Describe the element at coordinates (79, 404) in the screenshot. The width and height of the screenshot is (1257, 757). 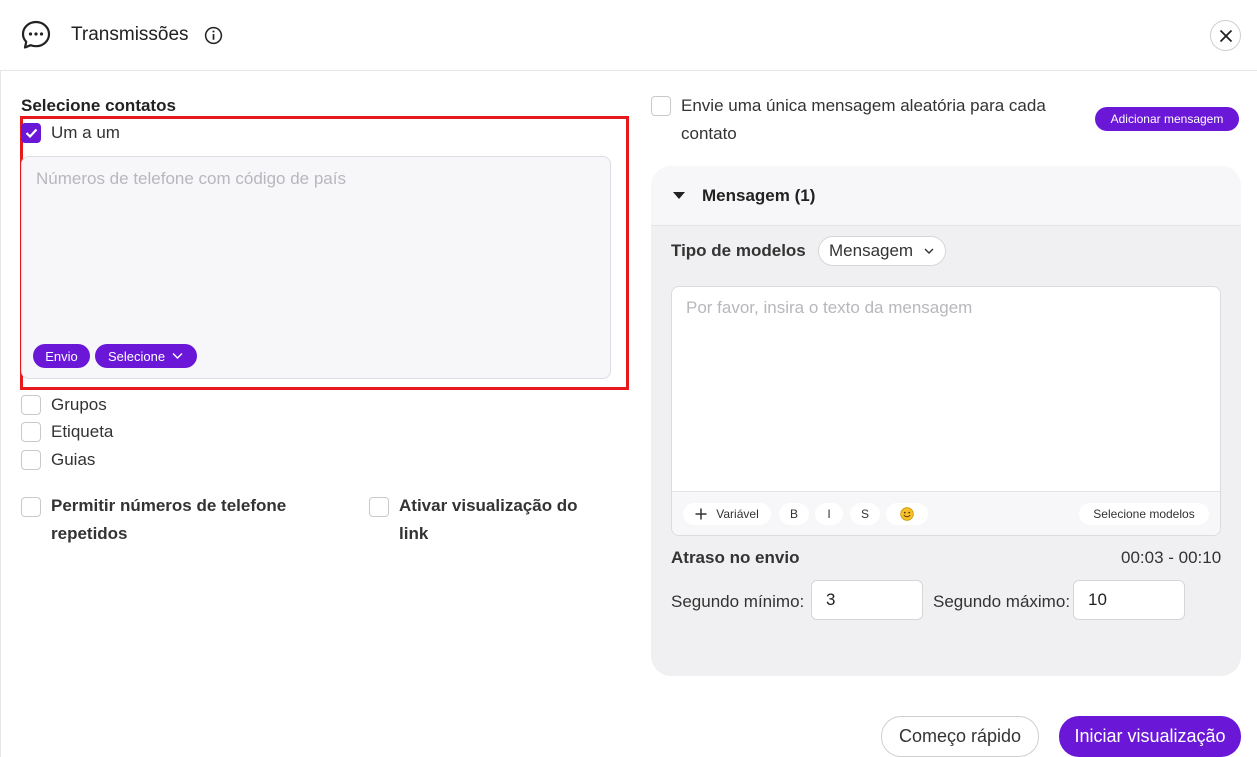
I see `groups-label: Grupos` at that location.